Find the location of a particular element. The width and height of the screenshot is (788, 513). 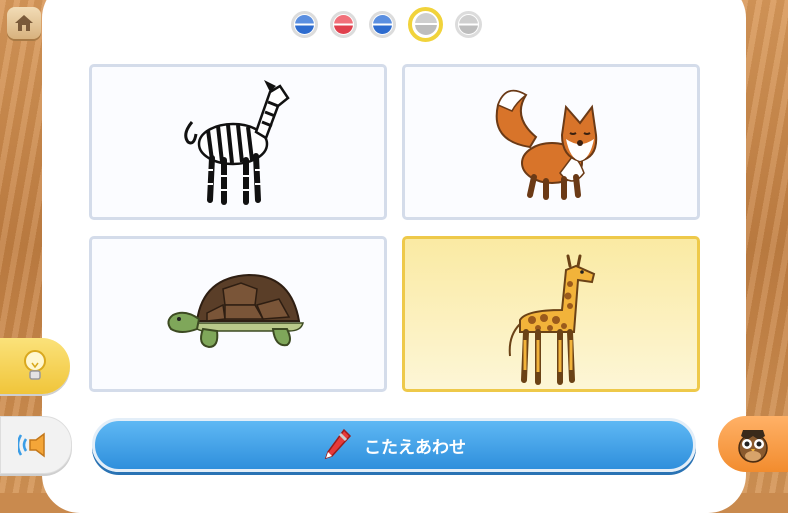

sound-button is located at coordinates (36, 445).